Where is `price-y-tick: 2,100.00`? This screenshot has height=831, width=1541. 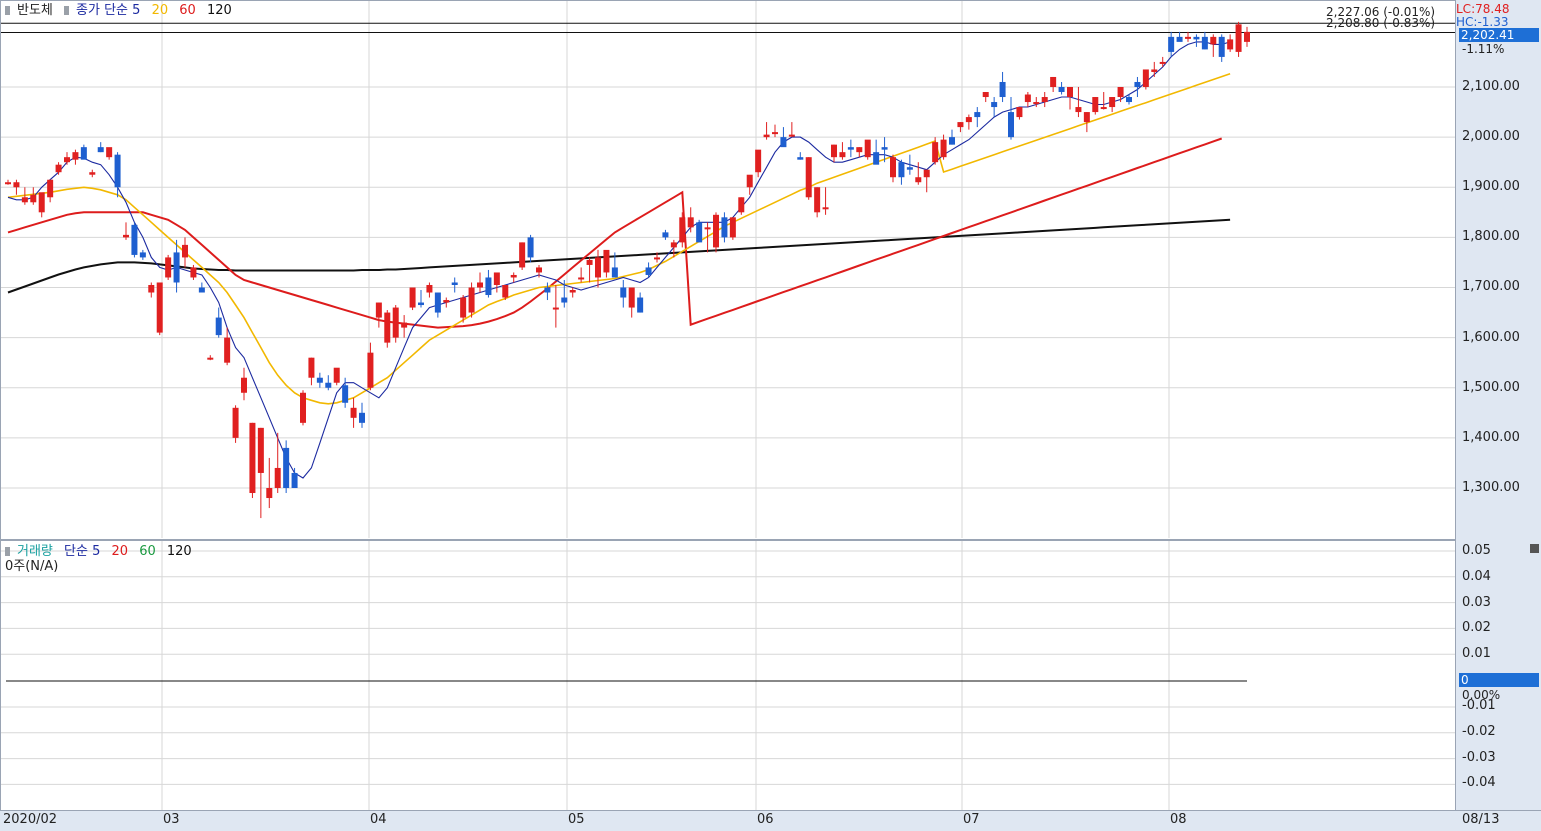
price-y-tick: 2,100.00 is located at coordinates (1491, 86).